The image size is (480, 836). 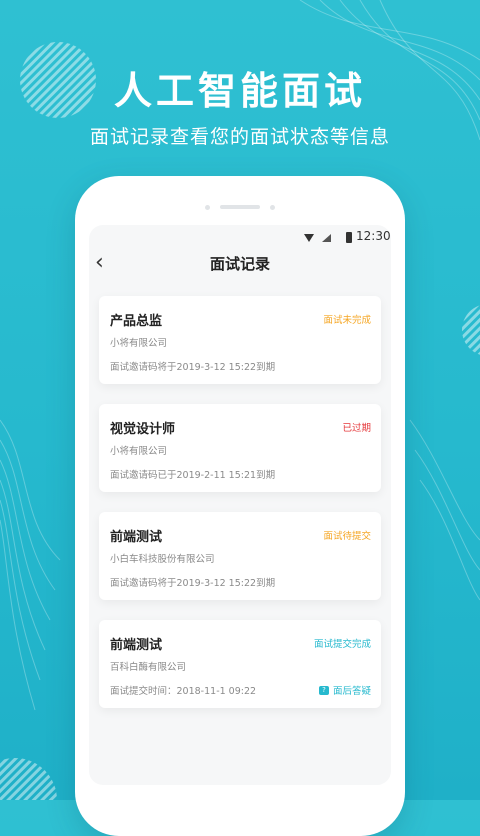 What do you see at coordinates (148, 667) in the screenshot?
I see `card-company: 百科白酶有限公司` at bounding box center [148, 667].